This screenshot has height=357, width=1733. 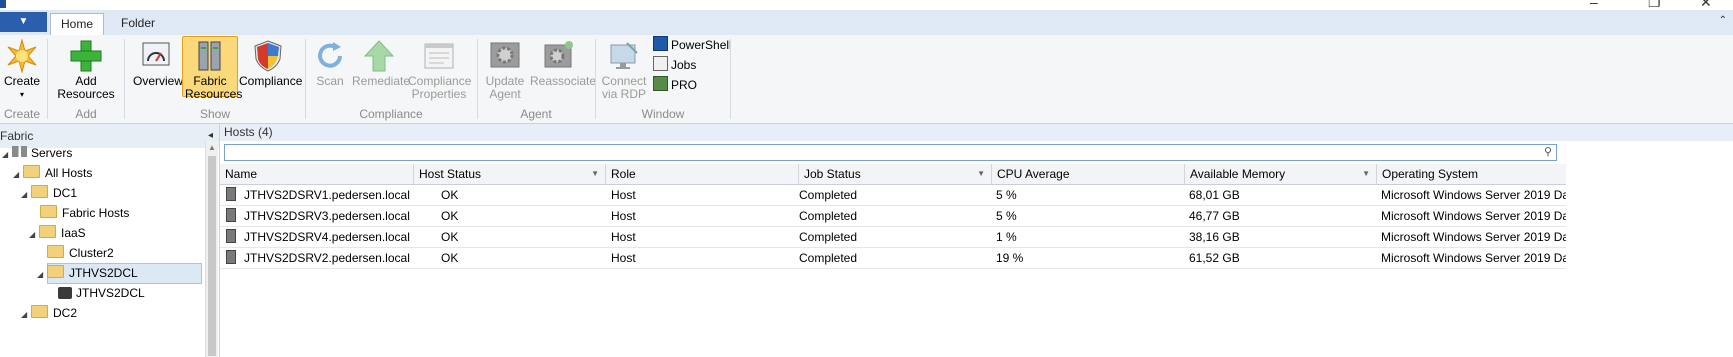 I want to click on compliance-properties-label: Compliance Properties, so click(x=440, y=87).